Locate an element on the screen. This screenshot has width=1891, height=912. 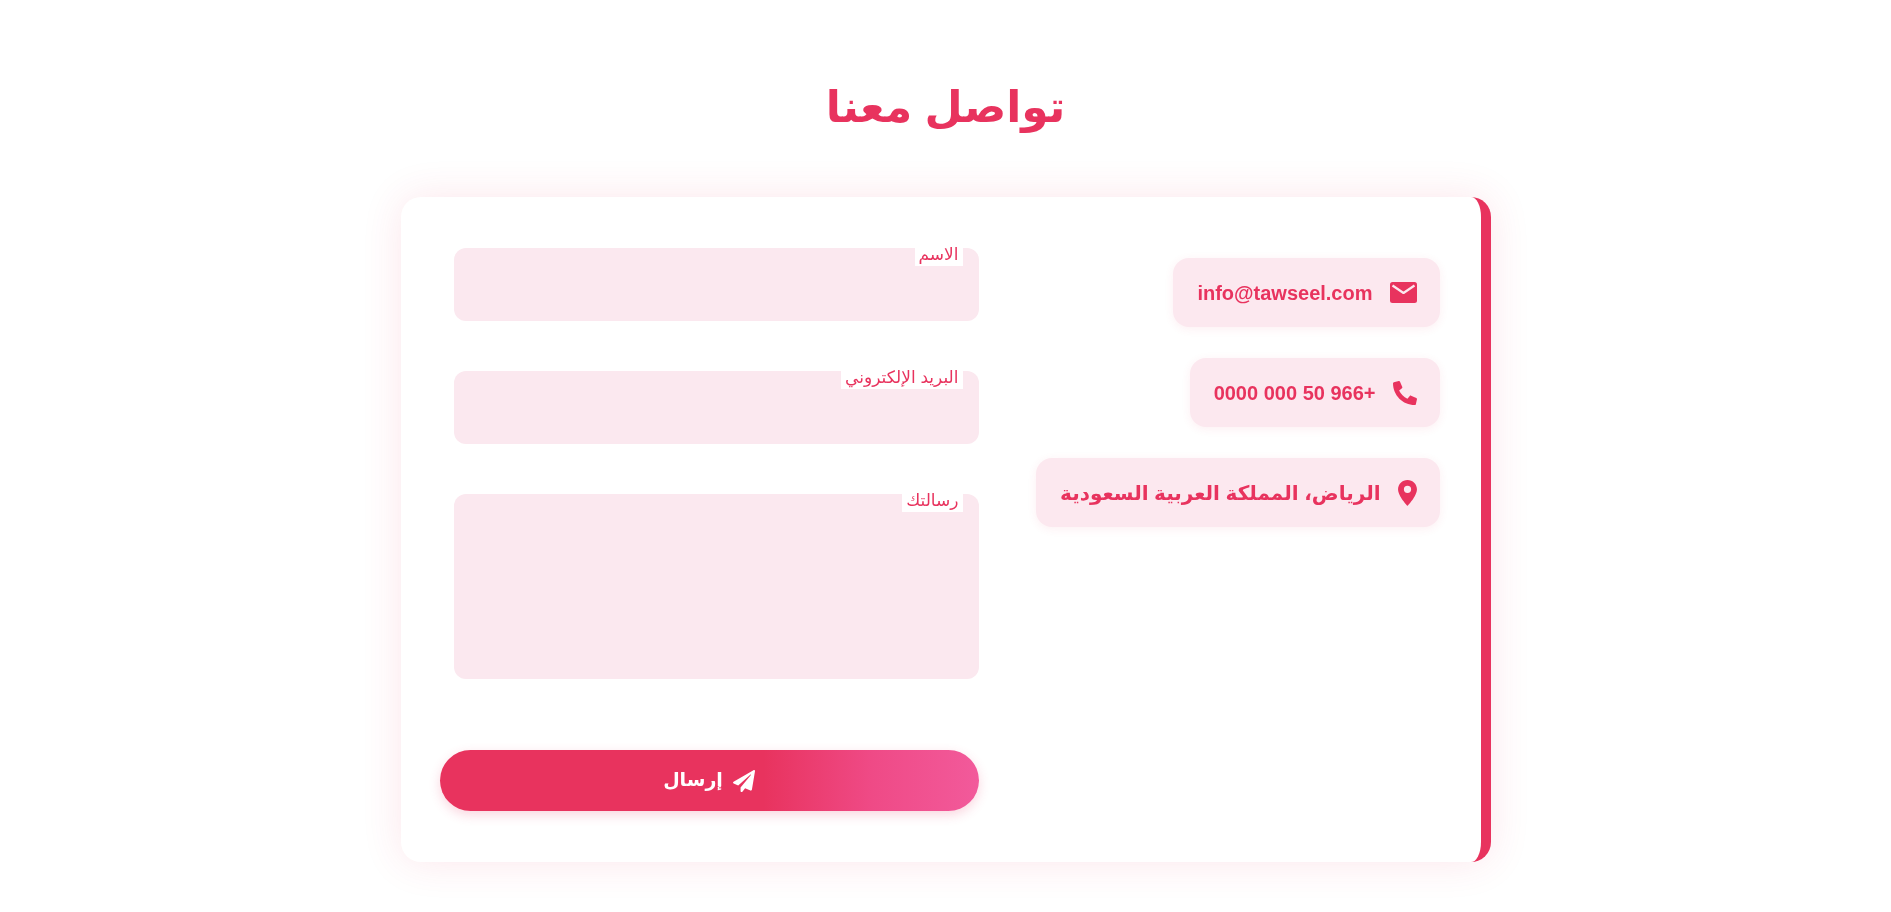
map-pin-icon is located at coordinates (1407, 492).